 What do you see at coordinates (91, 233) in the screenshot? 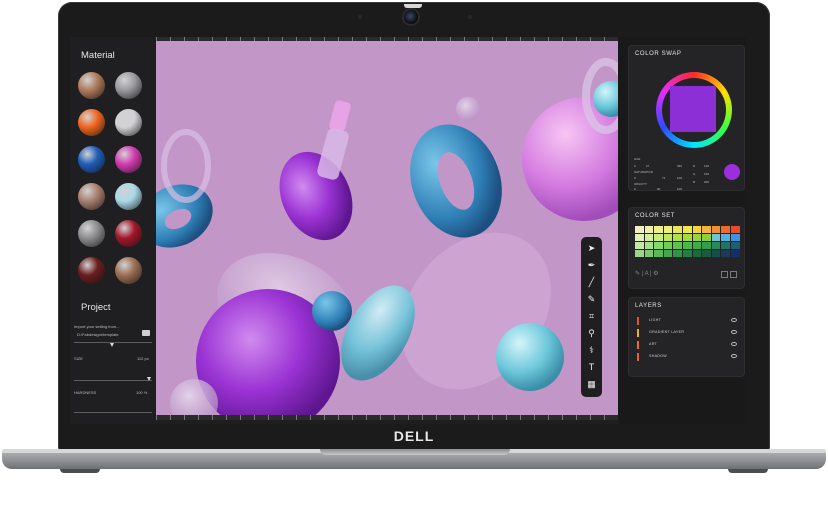
I see `marble-sphere-icon` at bounding box center [91, 233].